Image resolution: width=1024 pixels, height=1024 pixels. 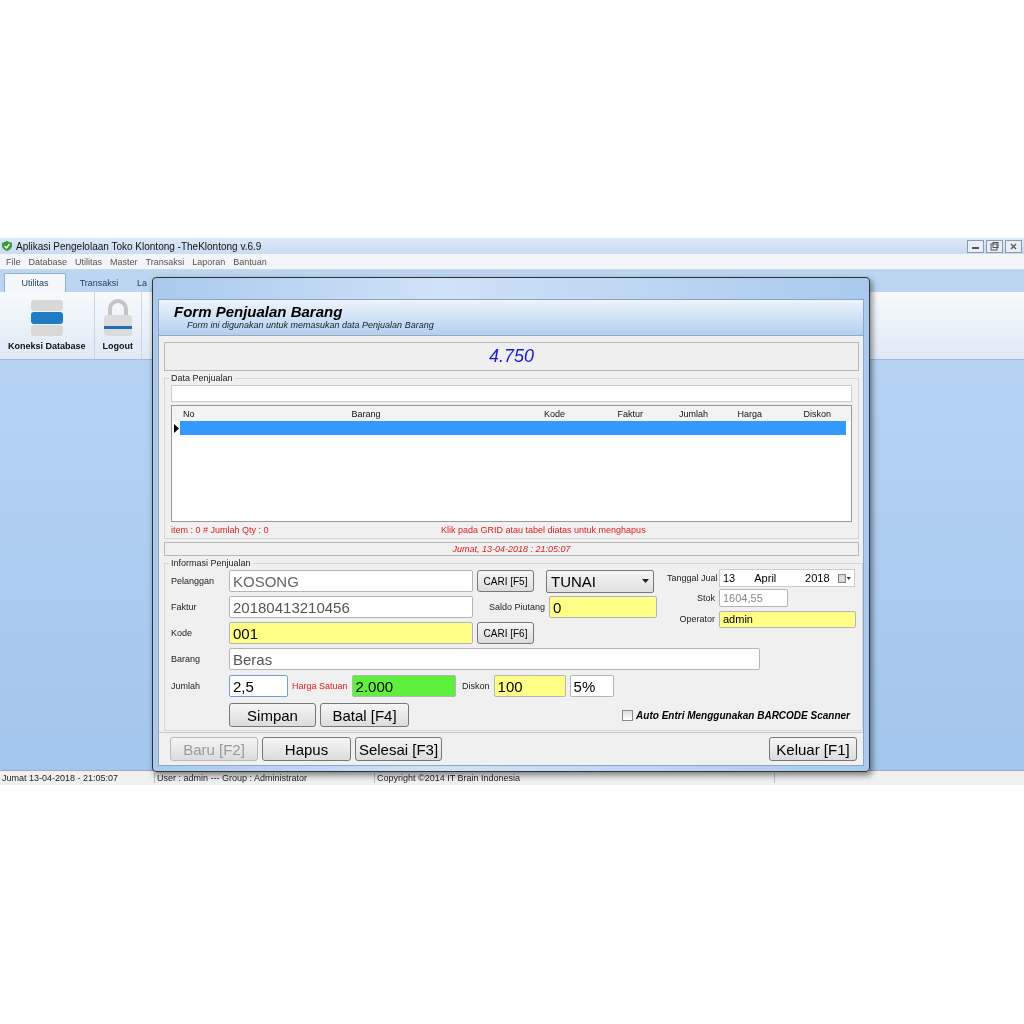 I want to click on checkbox, so click(x=628, y=715).